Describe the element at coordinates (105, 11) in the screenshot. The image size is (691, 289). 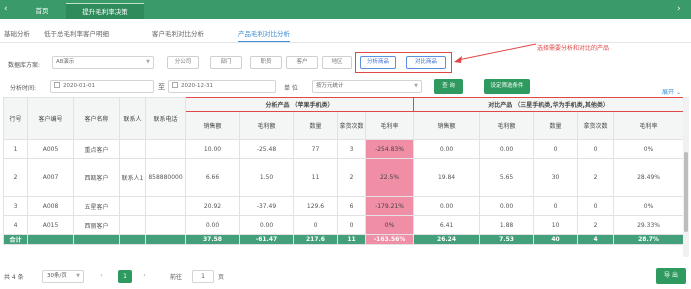
I see `tab-margin-decision: 提升毛利率决策` at that location.